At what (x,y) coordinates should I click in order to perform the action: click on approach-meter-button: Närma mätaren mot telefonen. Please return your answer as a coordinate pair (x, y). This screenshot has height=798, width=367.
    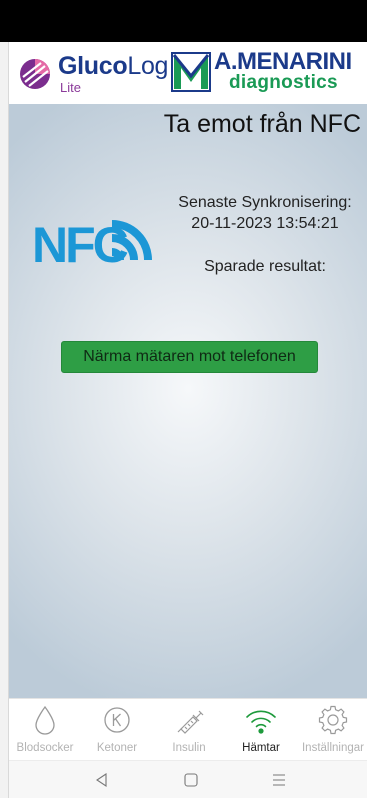
    Looking at the image, I should click on (189, 357).